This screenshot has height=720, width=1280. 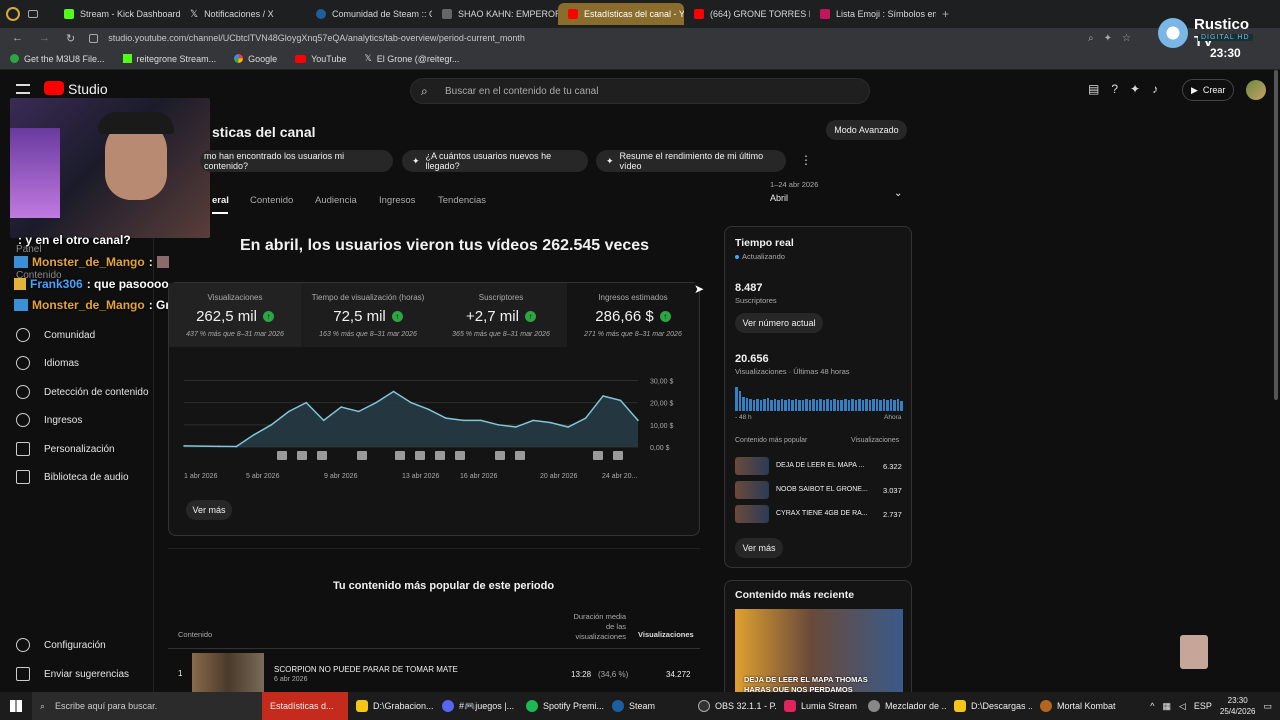 What do you see at coordinates (1238, 706) in the screenshot?
I see `taskbar-clock: 23:30 25/4/2026` at bounding box center [1238, 706].